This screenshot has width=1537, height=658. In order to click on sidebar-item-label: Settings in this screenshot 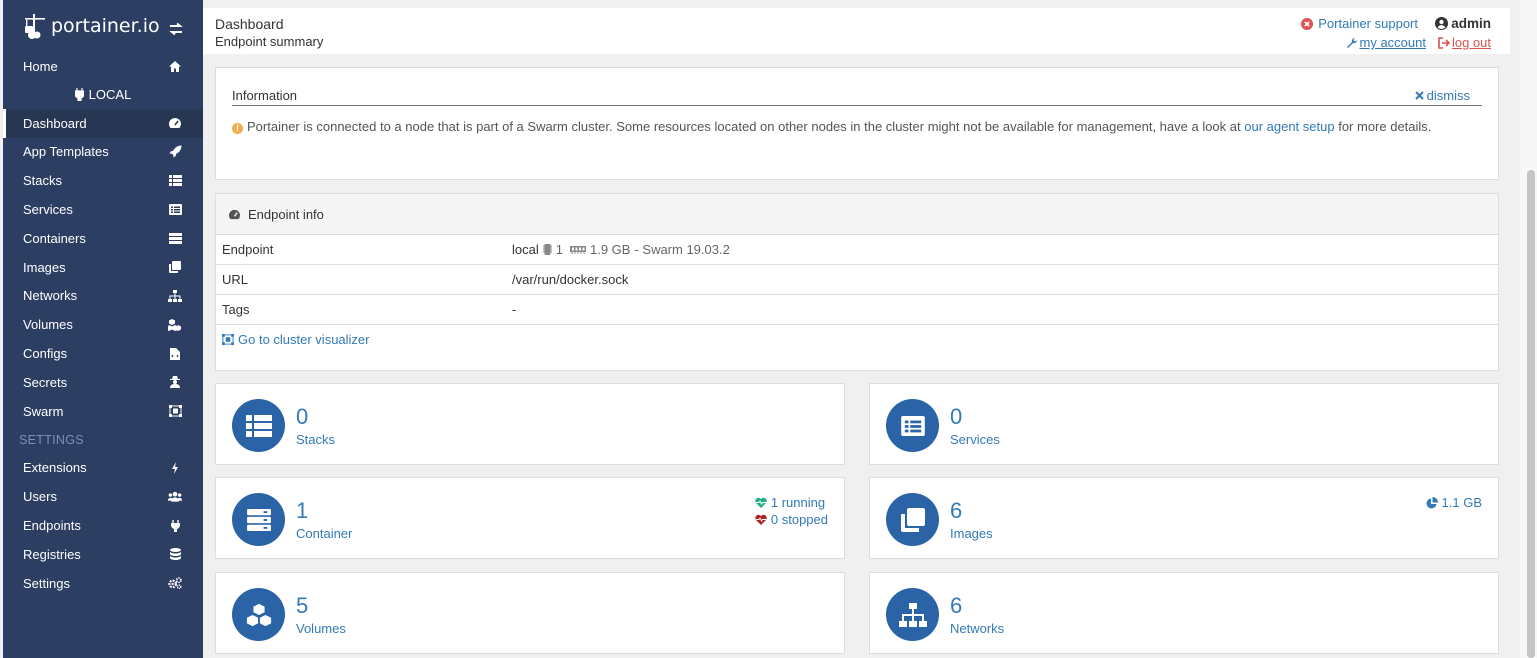, I will do `click(46, 583)`.